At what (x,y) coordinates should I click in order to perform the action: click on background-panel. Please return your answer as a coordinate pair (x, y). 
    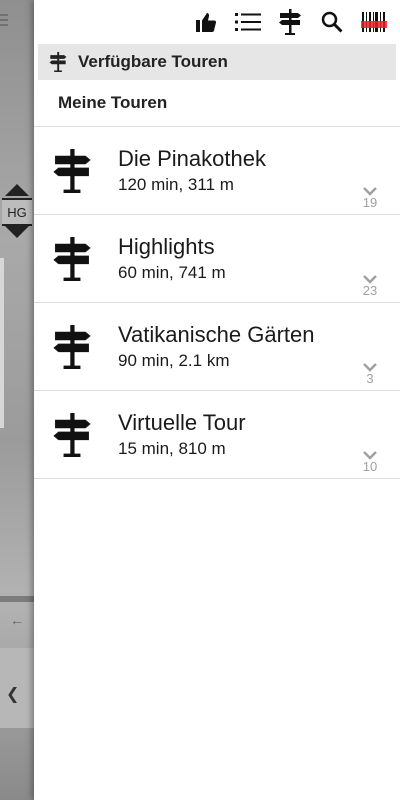
    Looking at the image, I should click on (2, 343).